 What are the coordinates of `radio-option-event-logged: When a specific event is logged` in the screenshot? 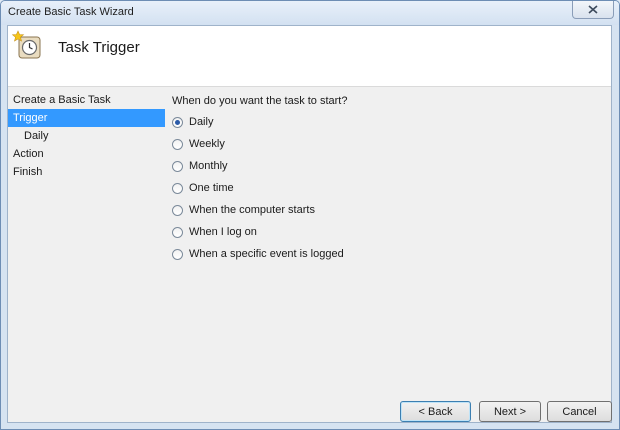 It's located at (259, 254).